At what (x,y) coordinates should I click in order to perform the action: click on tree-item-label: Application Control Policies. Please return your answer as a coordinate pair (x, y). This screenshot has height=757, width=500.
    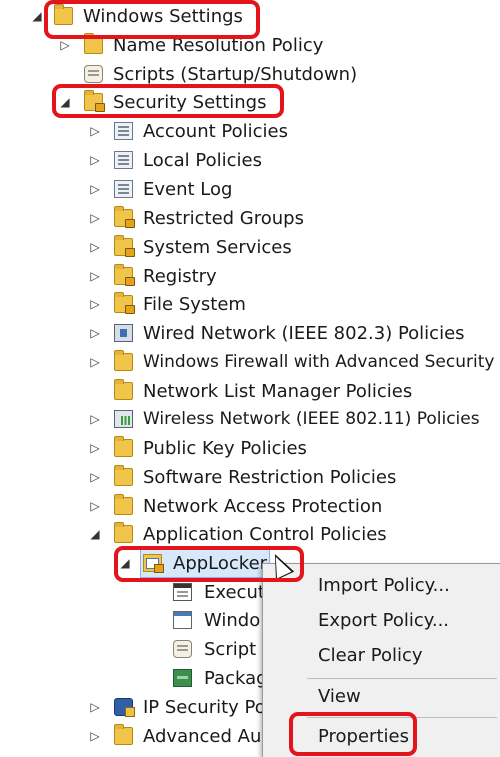
    Looking at the image, I should click on (265, 534).